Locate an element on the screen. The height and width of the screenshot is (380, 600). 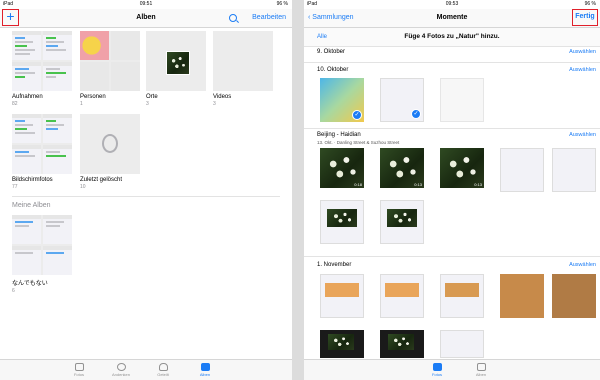
selection-prompt: Füge 4 Fotos zu „Natur" hinzu. is located at coordinates (452, 36).